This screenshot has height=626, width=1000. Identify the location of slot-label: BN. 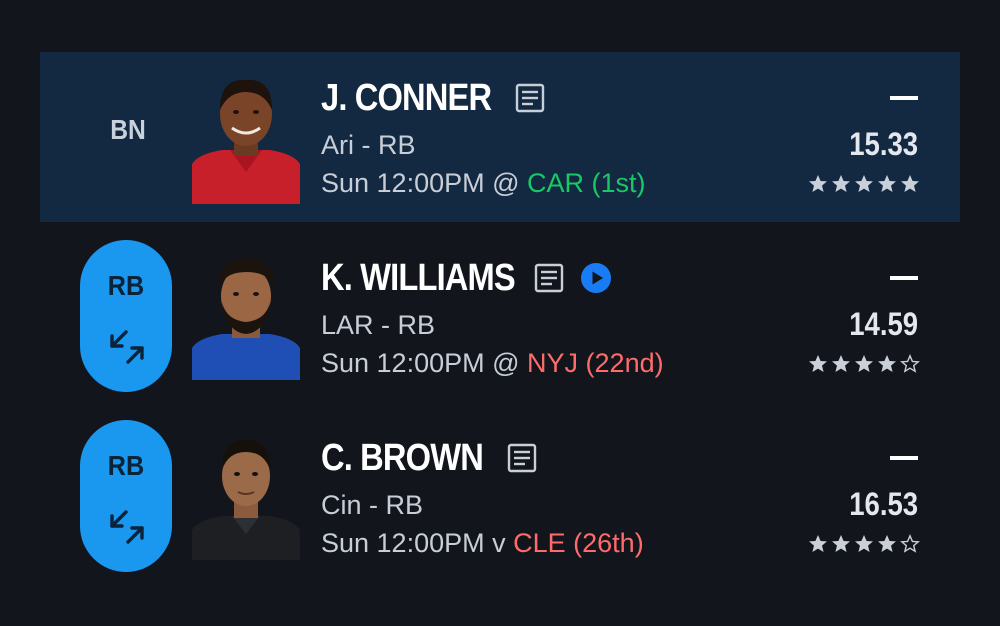
(128, 130).